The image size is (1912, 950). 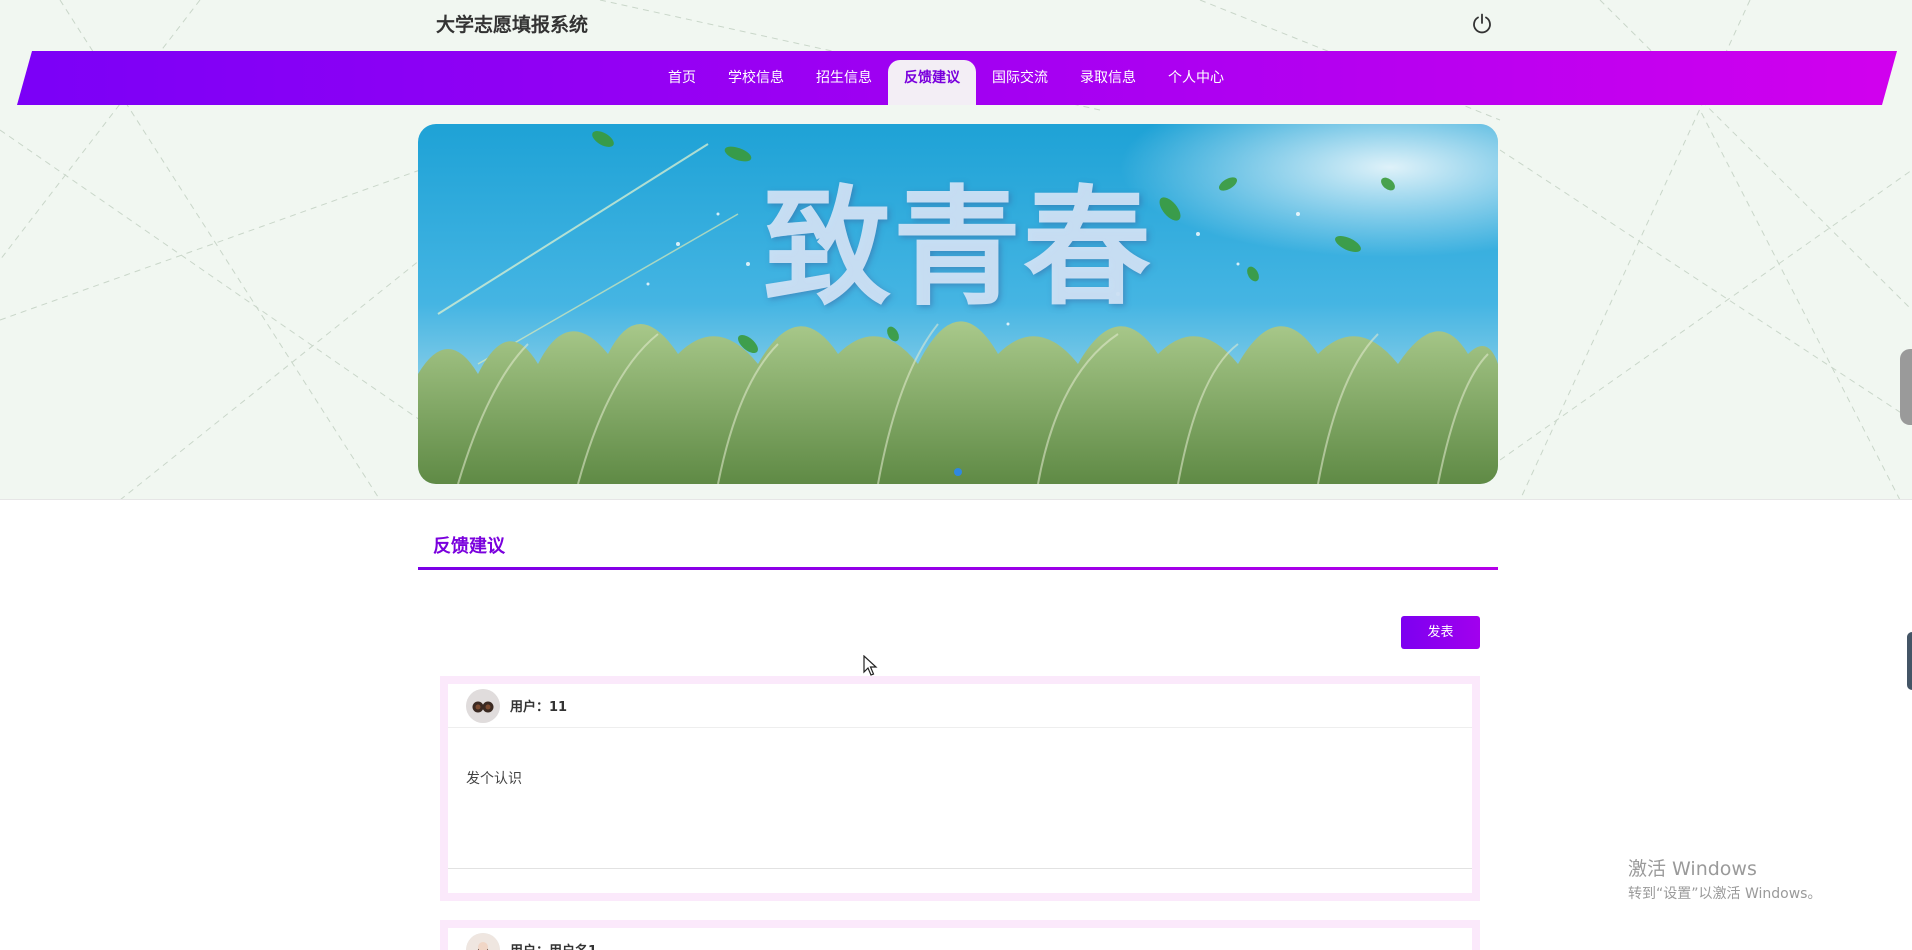 What do you see at coordinates (960, 706) in the screenshot?
I see `card-header: 用户：11` at bounding box center [960, 706].